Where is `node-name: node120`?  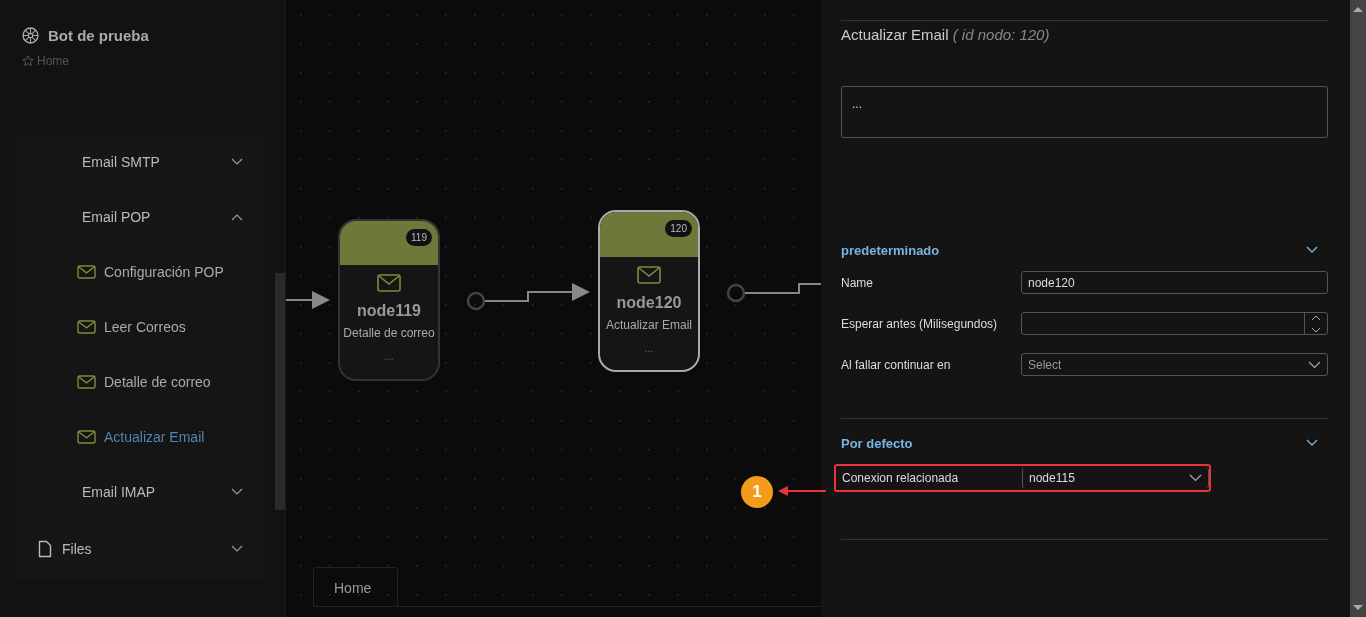 node-name: node120 is located at coordinates (649, 303).